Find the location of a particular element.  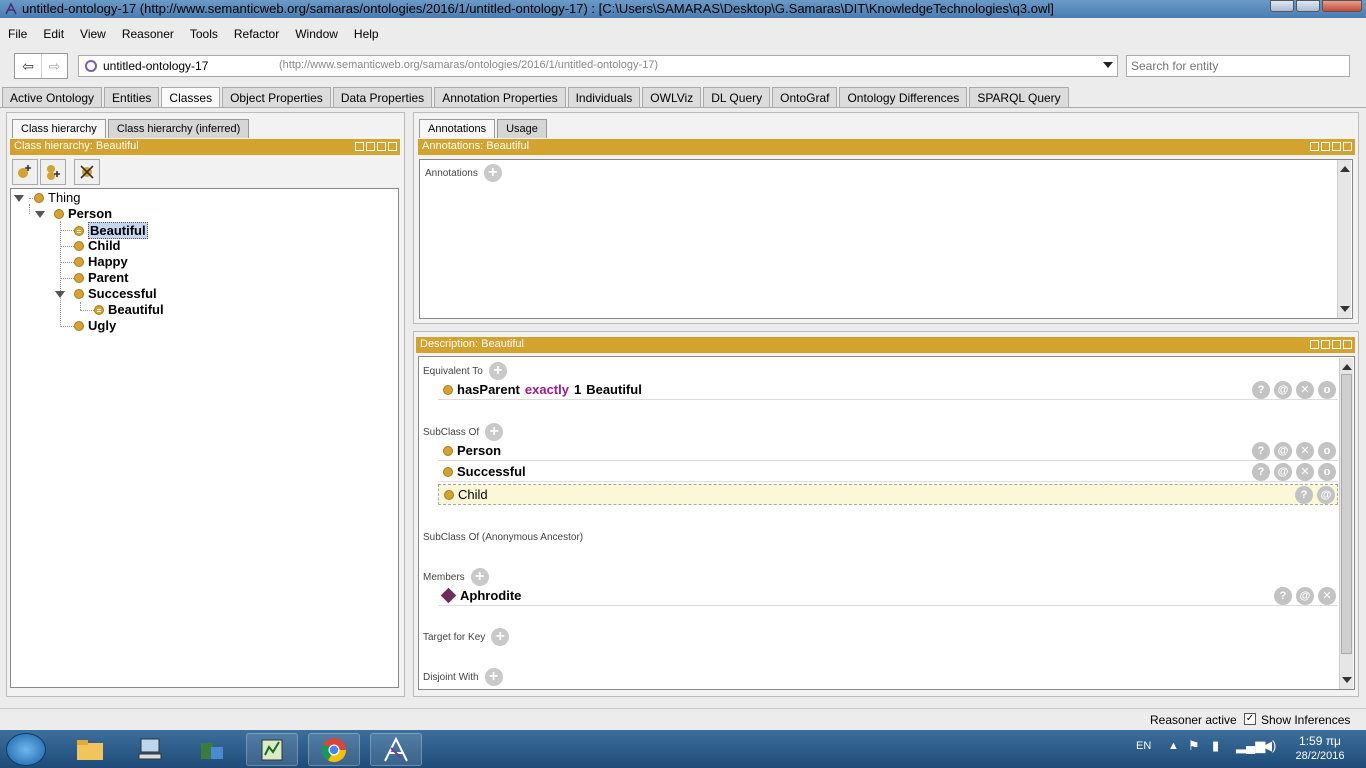

tab-object-properties: Object Properties is located at coordinates (276, 97).